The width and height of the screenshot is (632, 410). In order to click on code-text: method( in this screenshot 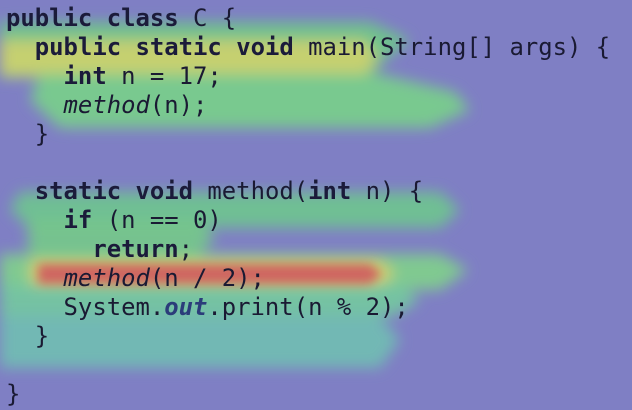, I will do `click(251, 191)`.